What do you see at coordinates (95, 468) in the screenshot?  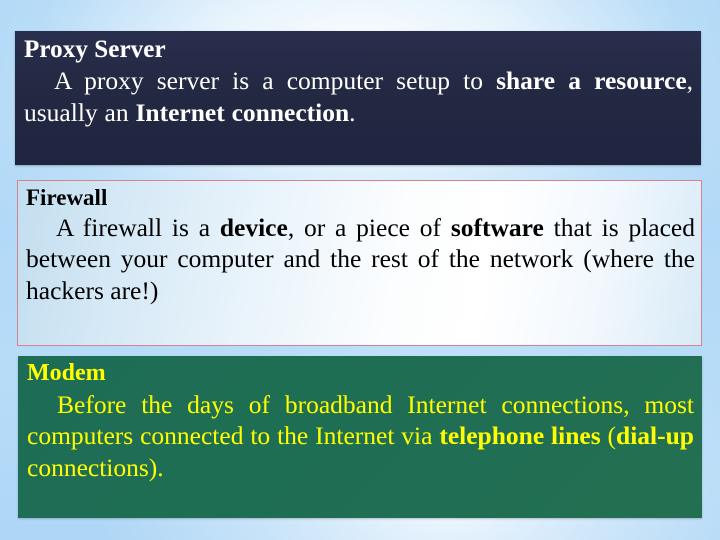 I see `plain-text: connections).` at bounding box center [95, 468].